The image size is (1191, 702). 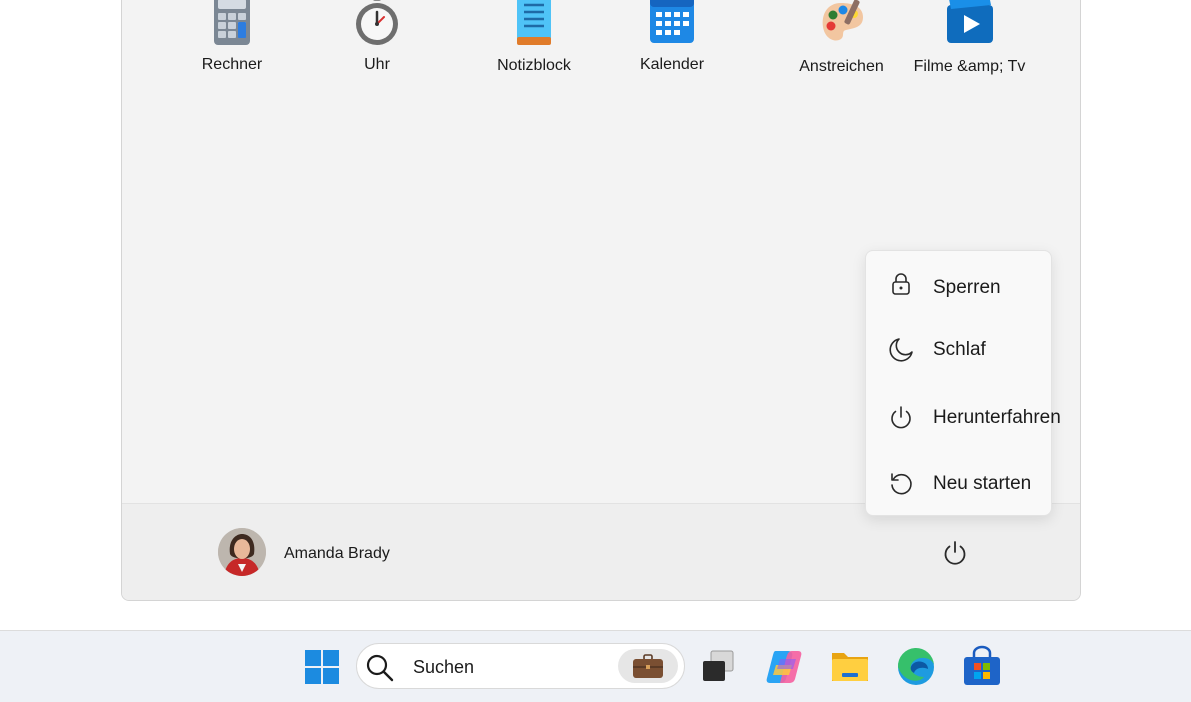 I want to click on work-briefcase-icon, so click(x=648, y=666).